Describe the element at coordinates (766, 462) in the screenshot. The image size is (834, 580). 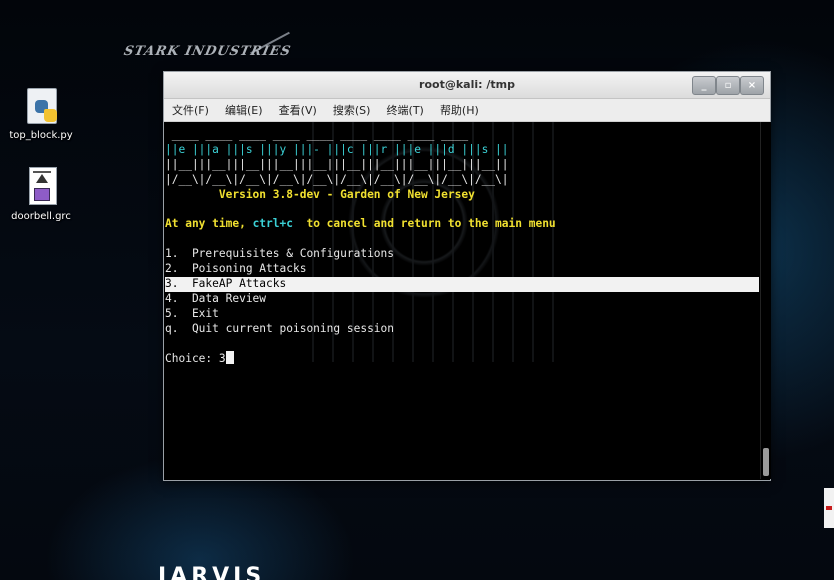
I see `scrollbar-thumb` at that location.